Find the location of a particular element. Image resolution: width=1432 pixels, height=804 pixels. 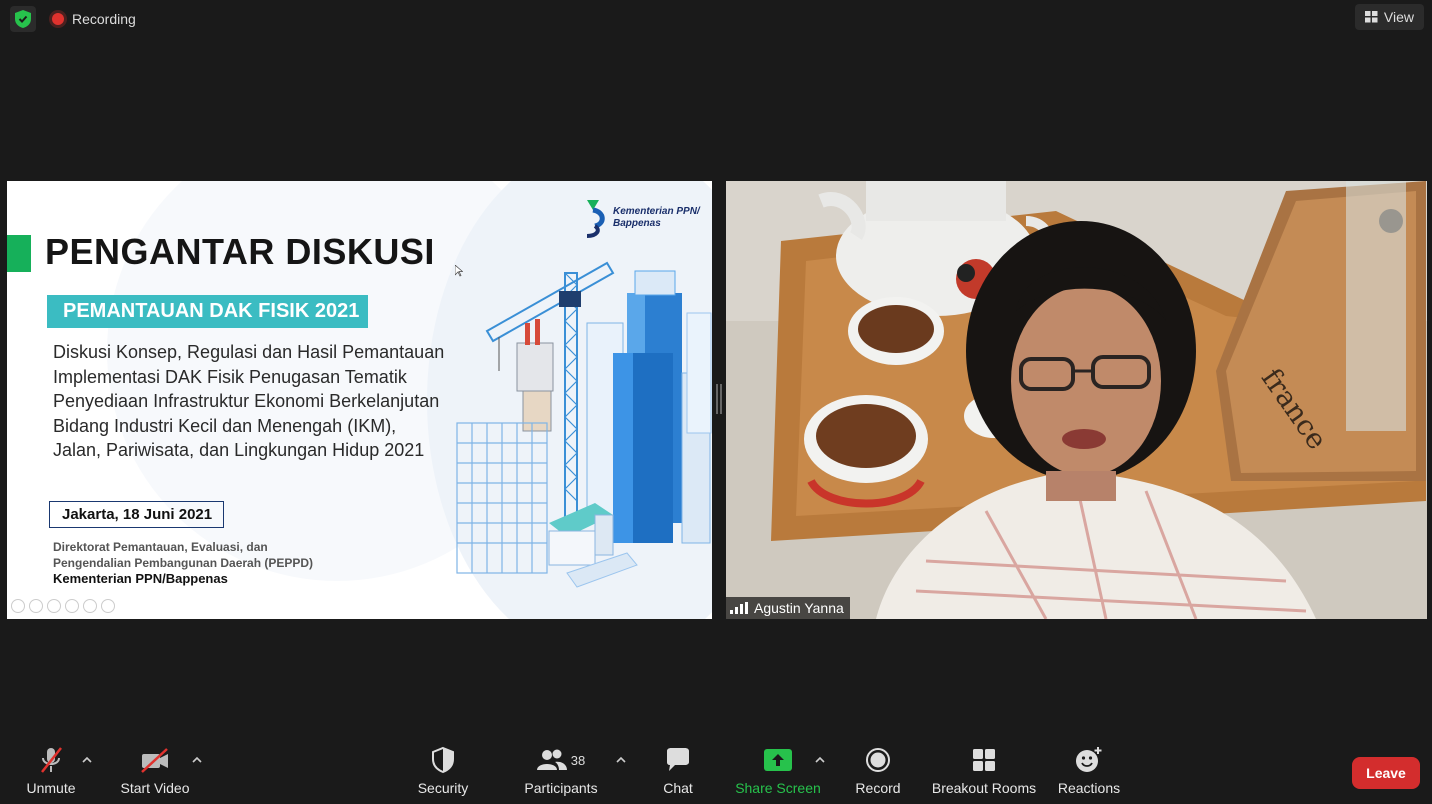

audio-options-chevron-up-icon is located at coordinates (87, 759).